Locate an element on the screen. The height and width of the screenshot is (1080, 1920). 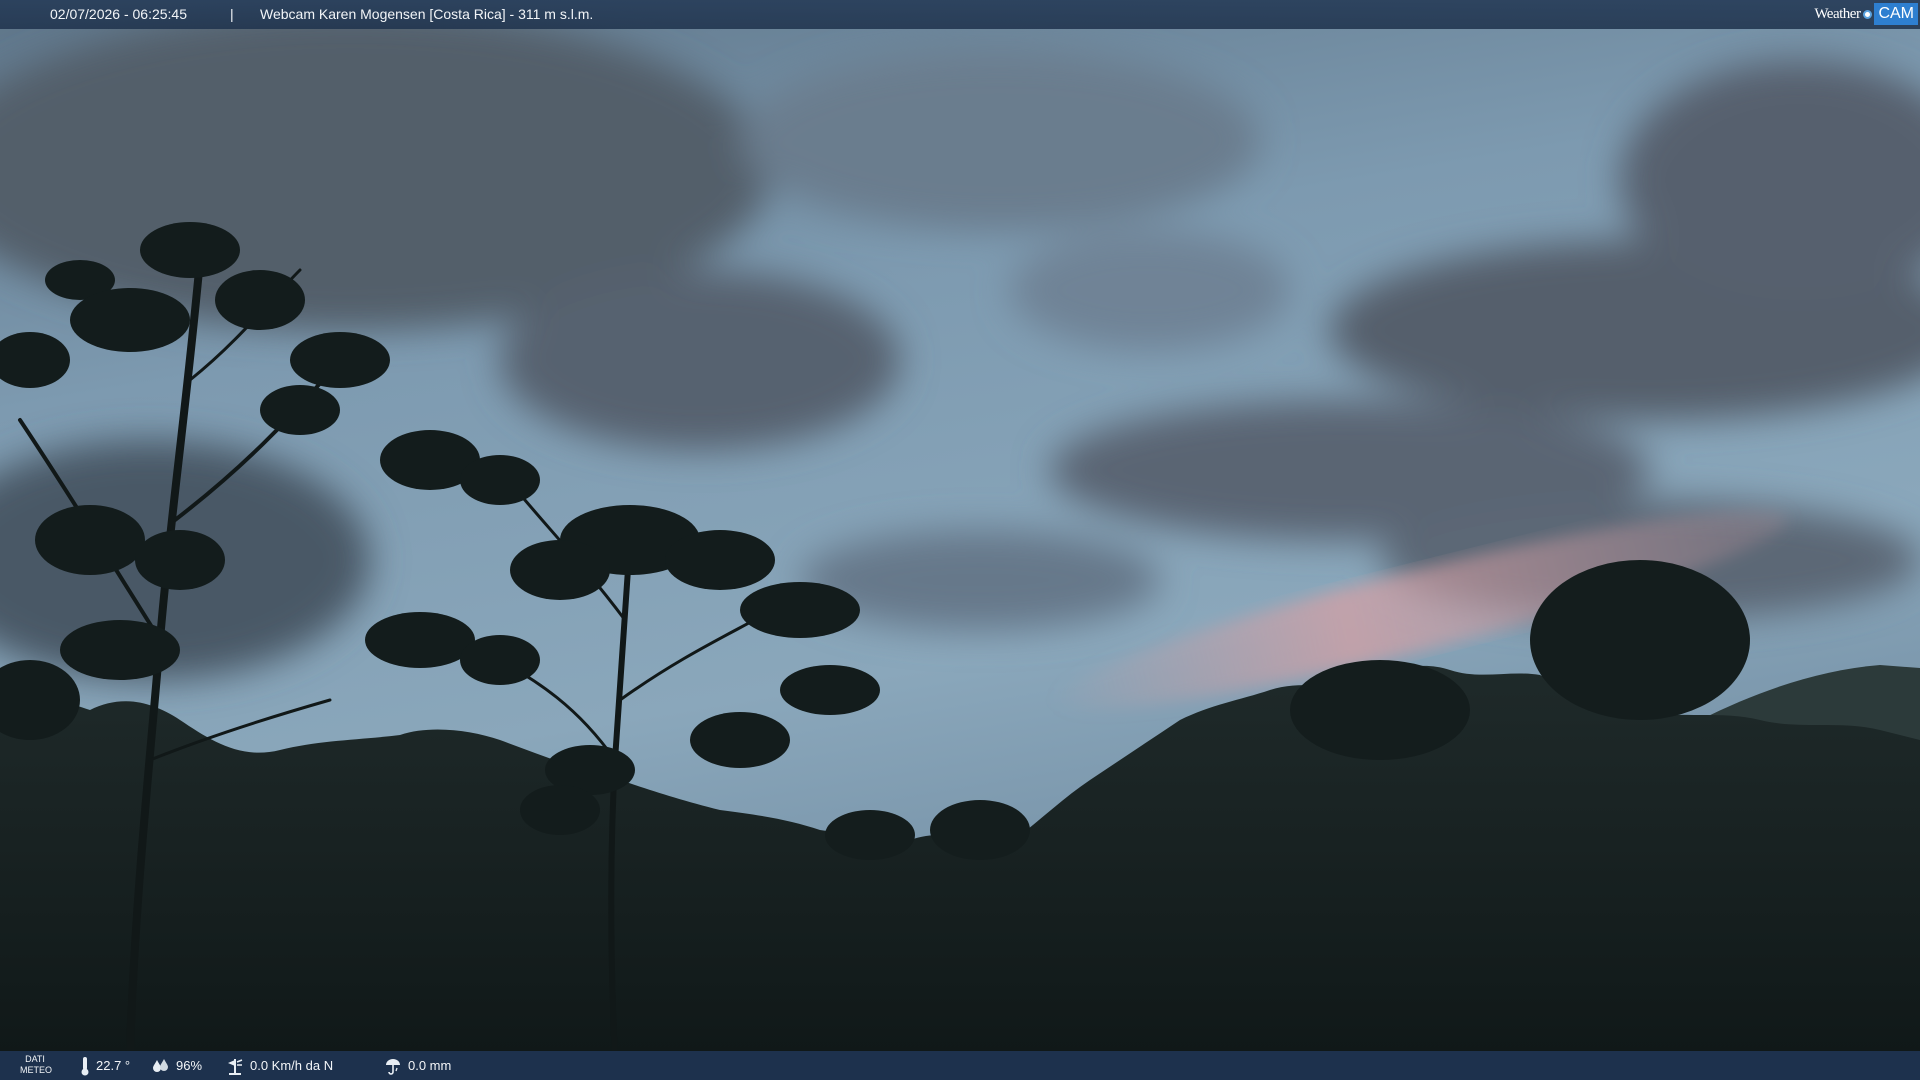
weathercam-logo: Weather CAM is located at coordinates (1866, 14).